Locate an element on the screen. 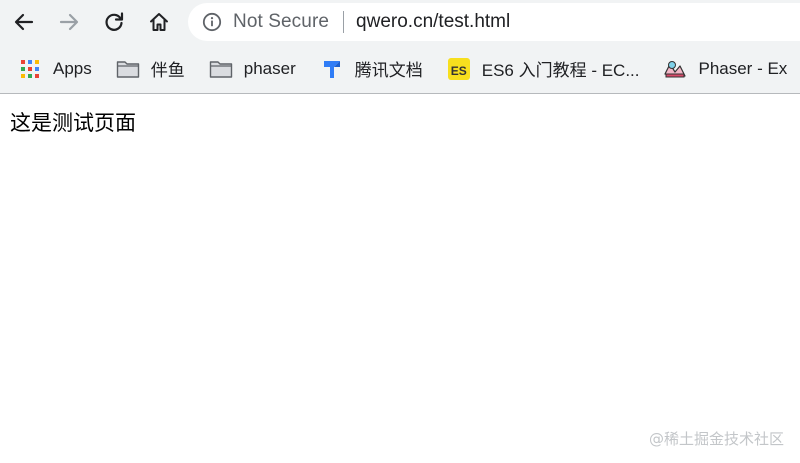 Image resolution: width=800 pixels, height=463 pixels. bookmark-label: phaser is located at coordinates (269, 68).